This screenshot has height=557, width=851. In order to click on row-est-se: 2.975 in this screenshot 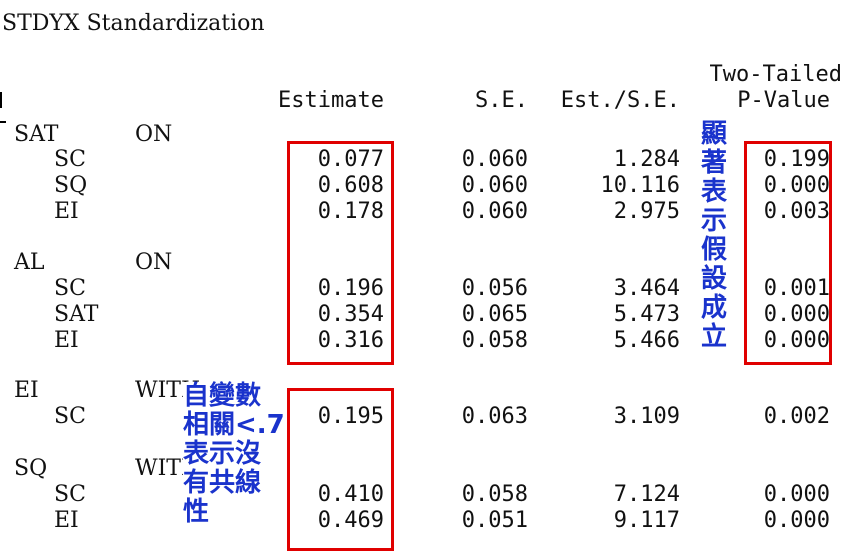, I will do `click(646, 211)`.